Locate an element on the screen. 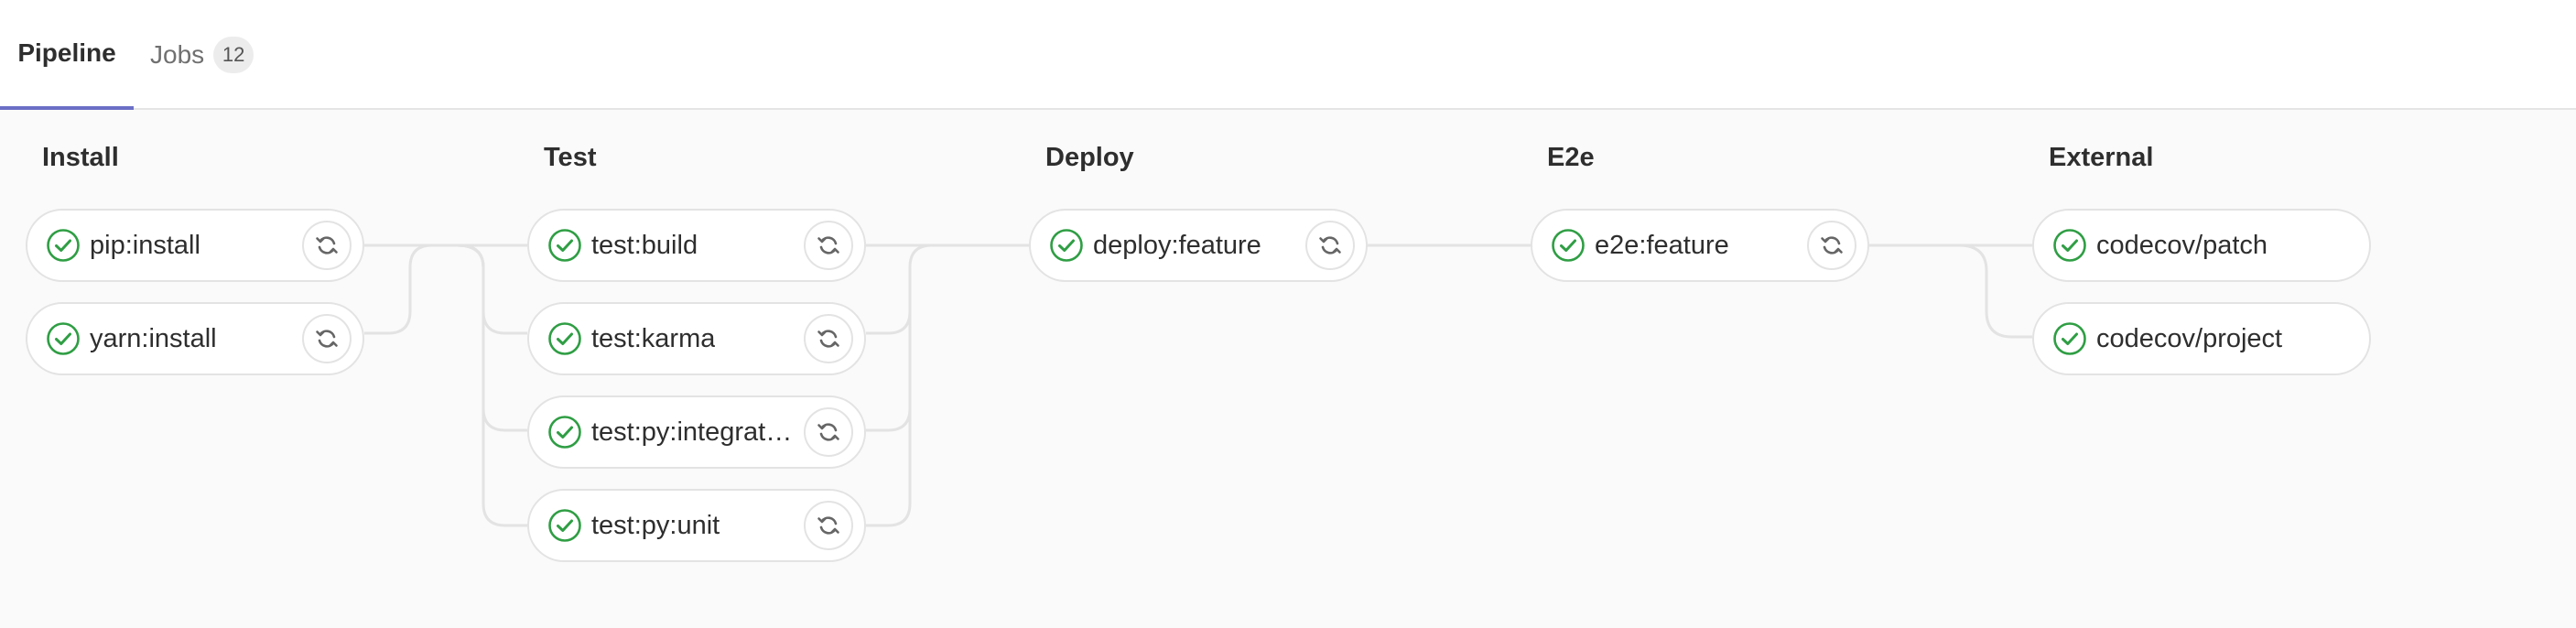 This screenshot has width=2576, height=628. tab-pipeline: Pipeline is located at coordinates (67, 55).